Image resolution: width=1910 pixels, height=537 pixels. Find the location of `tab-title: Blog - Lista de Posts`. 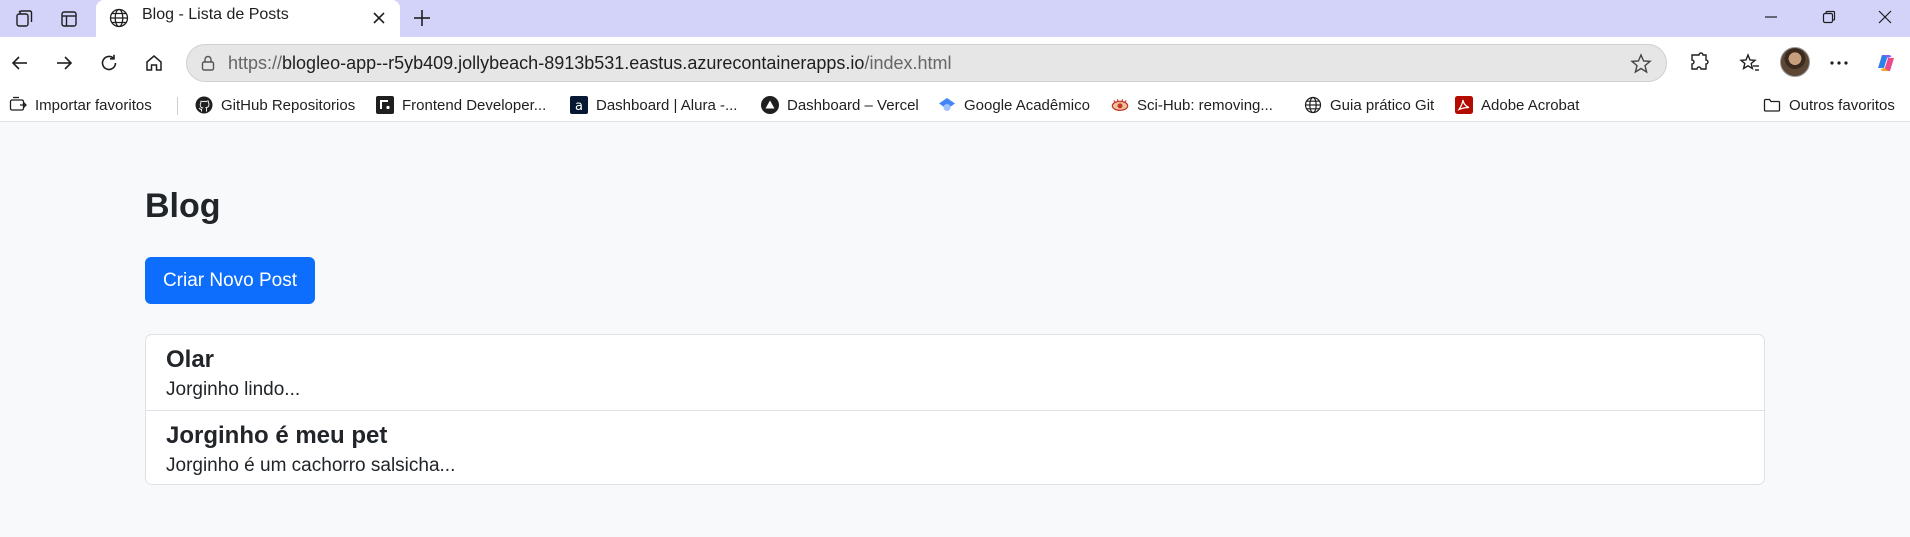

tab-title: Blog - Lista de Posts is located at coordinates (215, 14).